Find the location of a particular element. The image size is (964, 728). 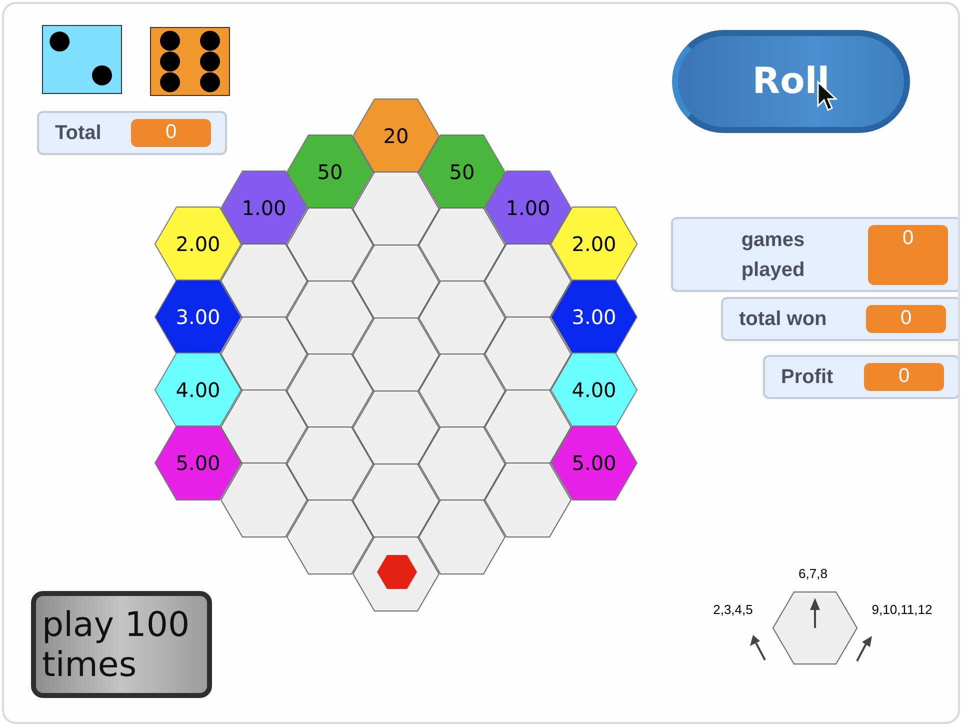

monitor-label: games played is located at coordinates (773, 255).